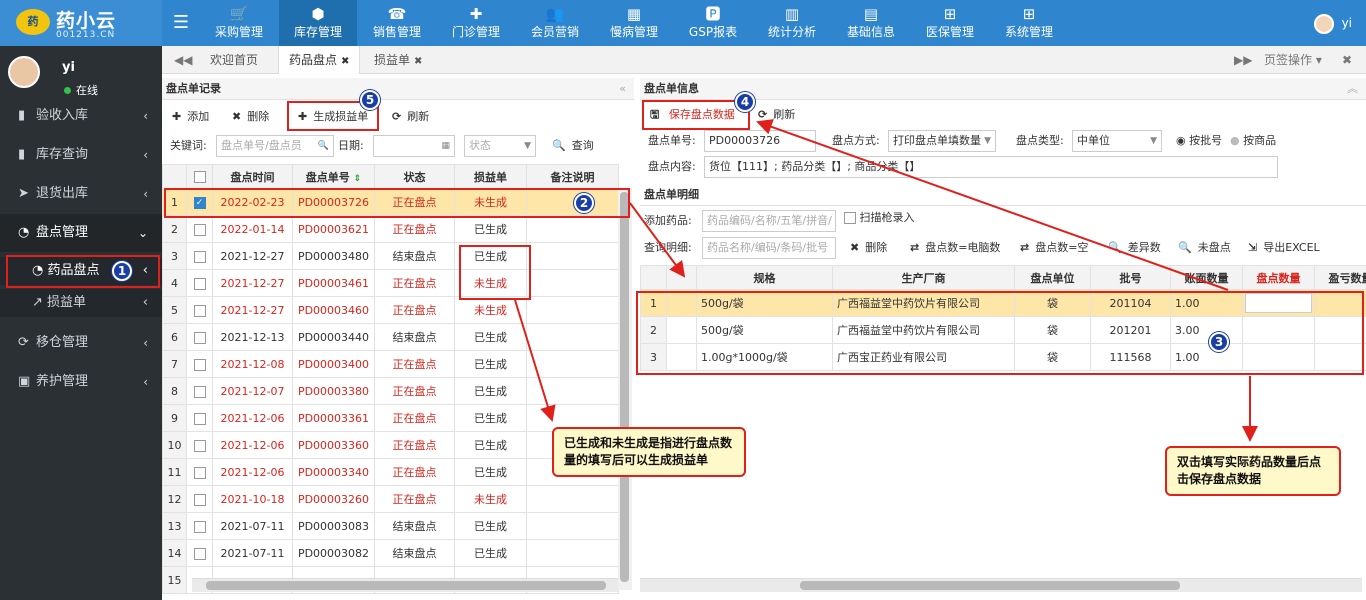 The image size is (1366, 600). What do you see at coordinates (252, 310) in the screenshot?
I see `cell-date: 2021-12-27` at bounding box center [252, 310].